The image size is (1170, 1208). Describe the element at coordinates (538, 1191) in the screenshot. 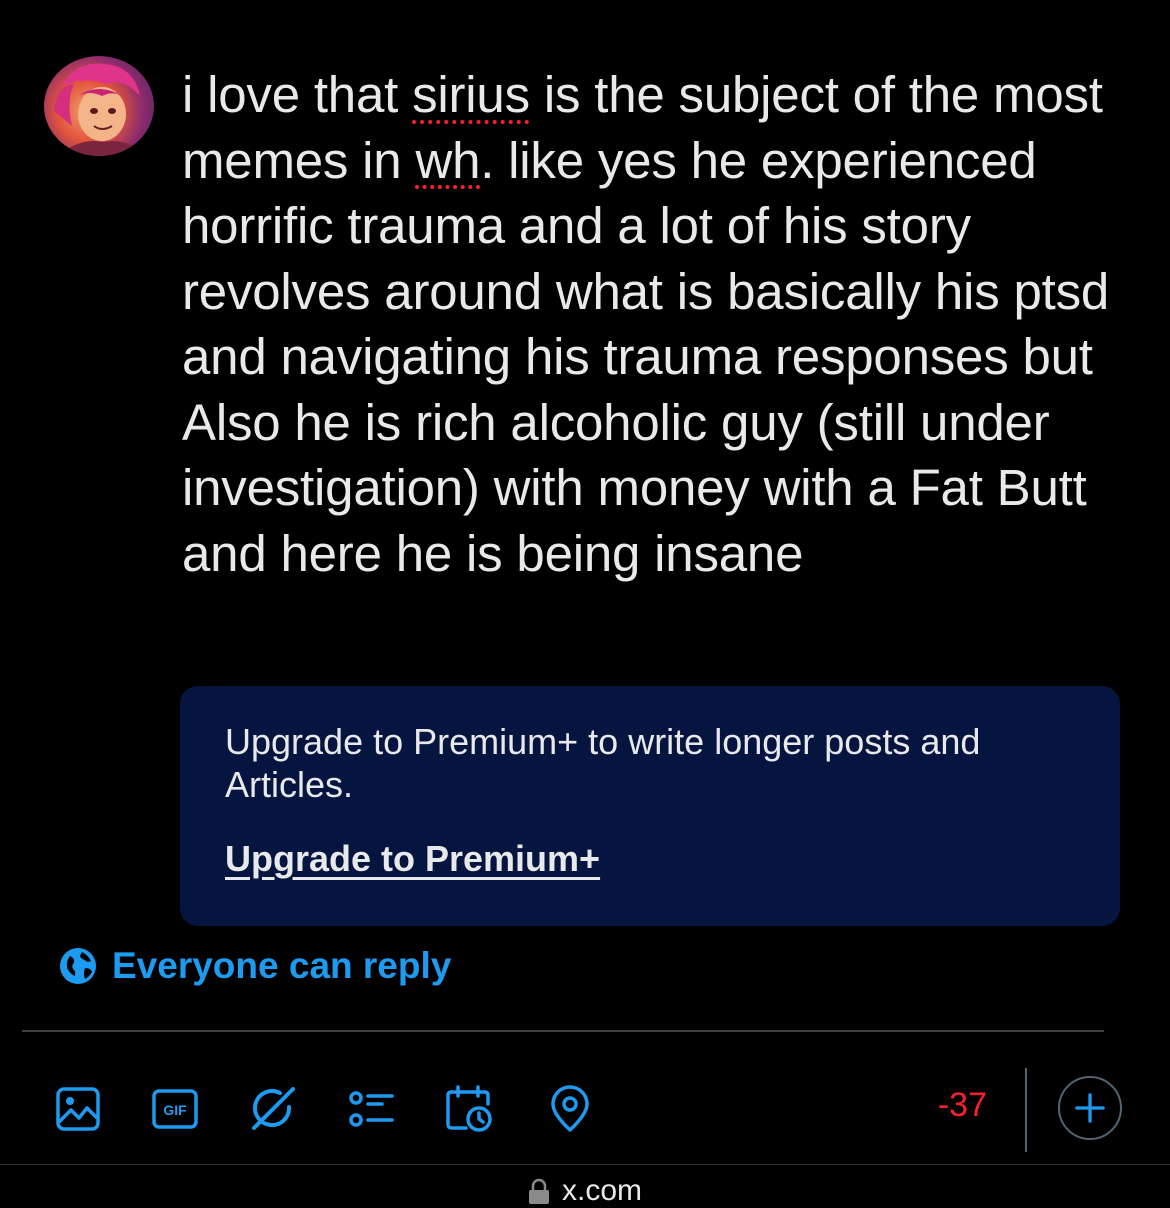

I see `lock-icon` at that location.